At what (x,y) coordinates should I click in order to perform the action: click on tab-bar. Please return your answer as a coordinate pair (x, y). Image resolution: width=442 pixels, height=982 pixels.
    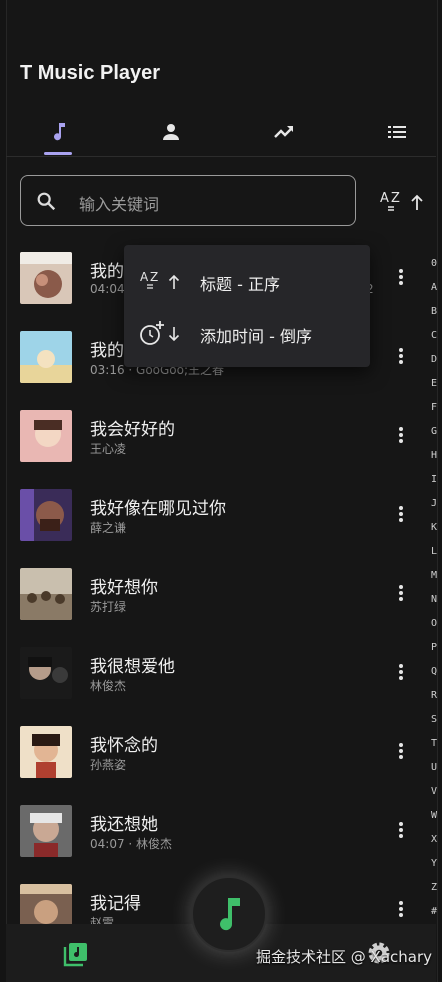
    Looking at the image, I should click on (221, 132).